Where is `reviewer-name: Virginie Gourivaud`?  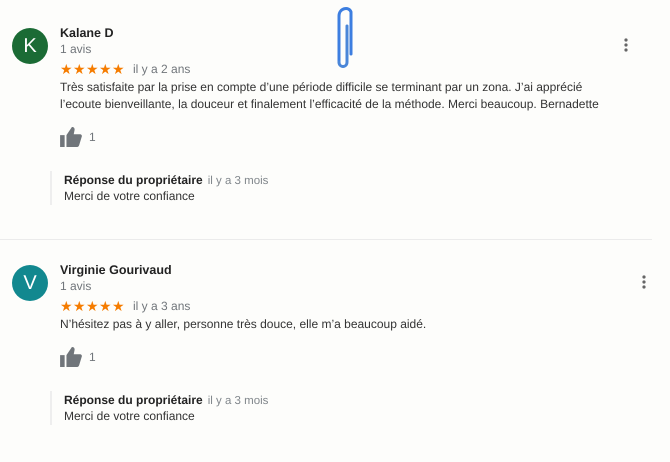
reviewer-name: Virginie Gourivaud is located at coordinates (116, 270).